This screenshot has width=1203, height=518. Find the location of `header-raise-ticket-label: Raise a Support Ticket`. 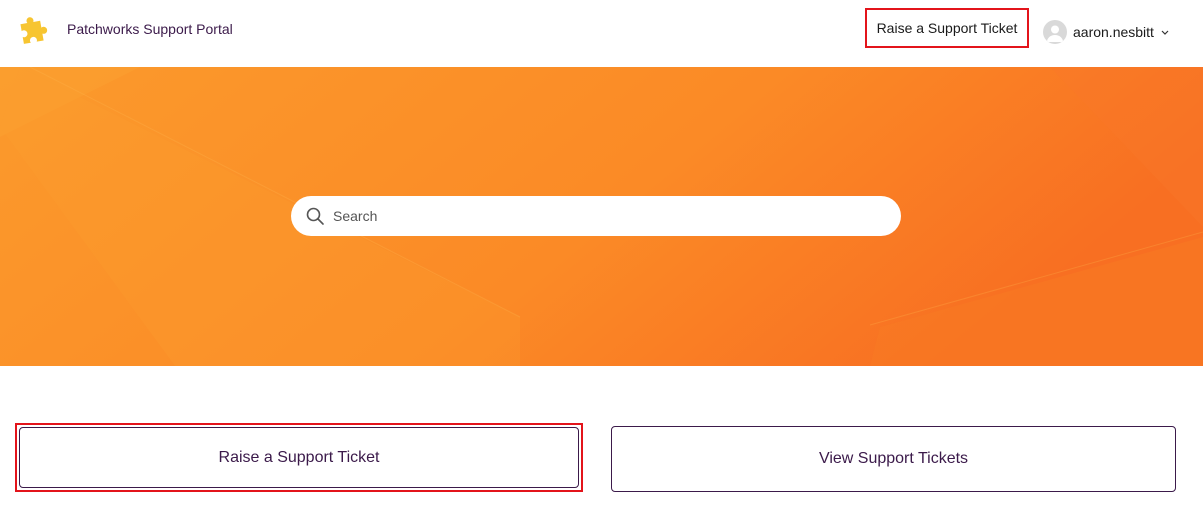

header-raise-ticket-label: Raise a Support Ticket is located at coordinates (947, 28).